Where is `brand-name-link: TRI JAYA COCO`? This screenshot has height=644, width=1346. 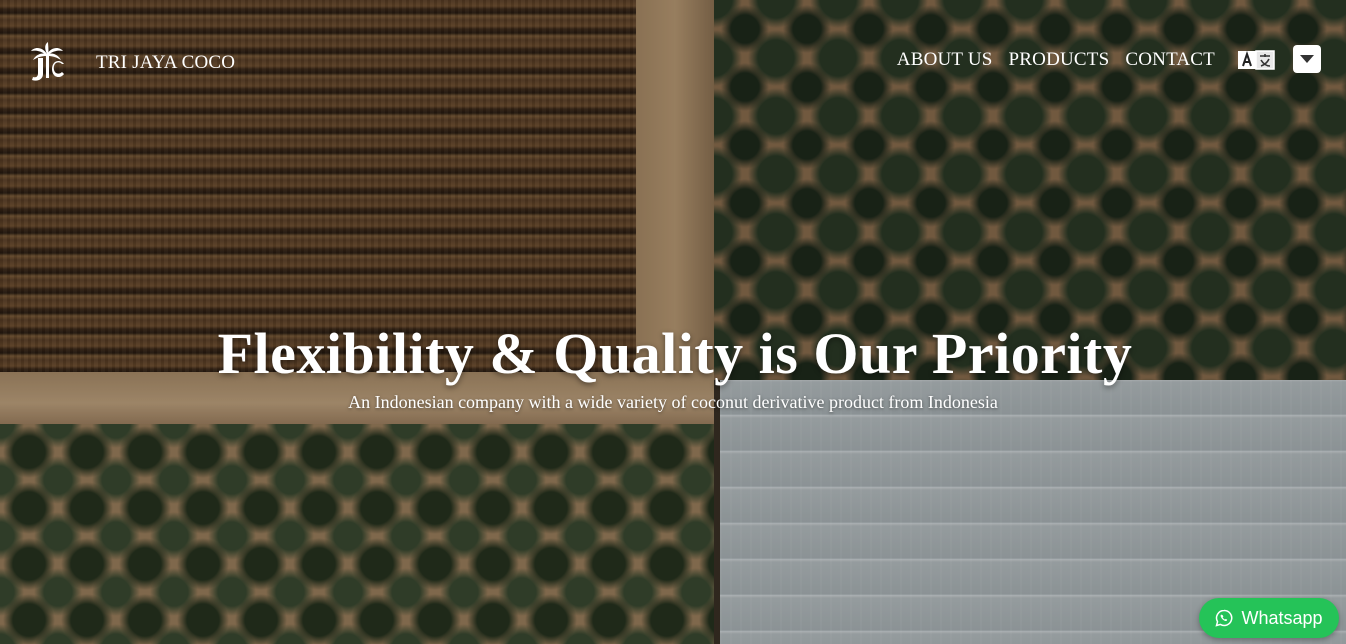
brand-name-link: TRI JAYA COCO is located at coordinates (165, 63).